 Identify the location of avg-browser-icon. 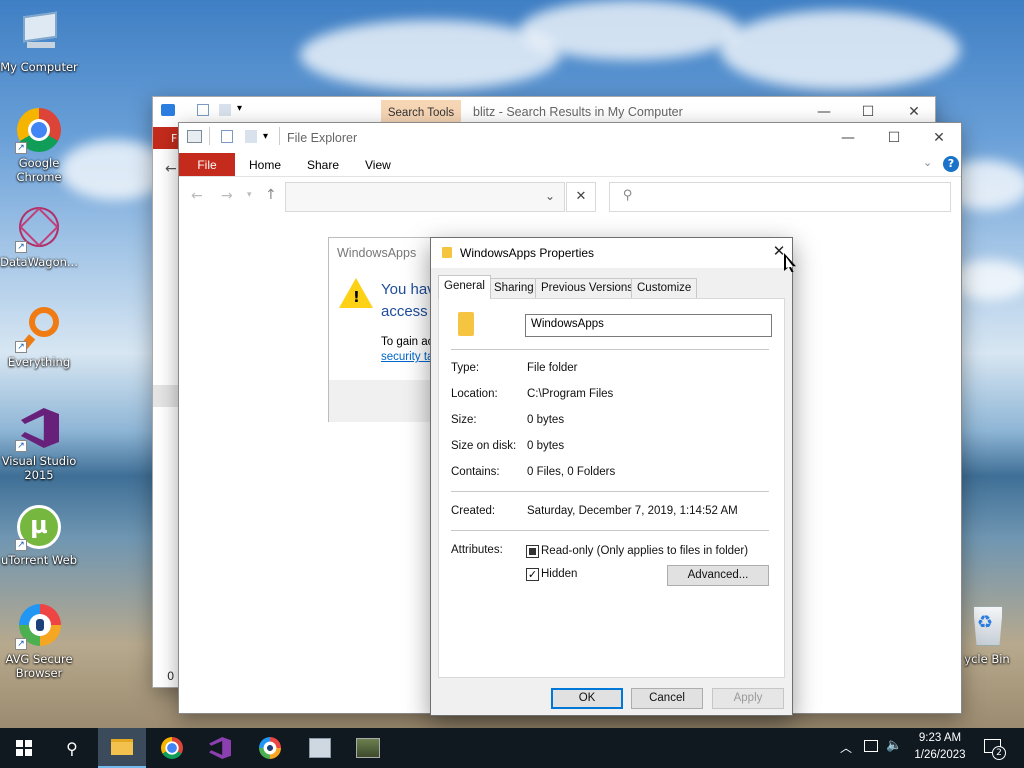
(270, 748).